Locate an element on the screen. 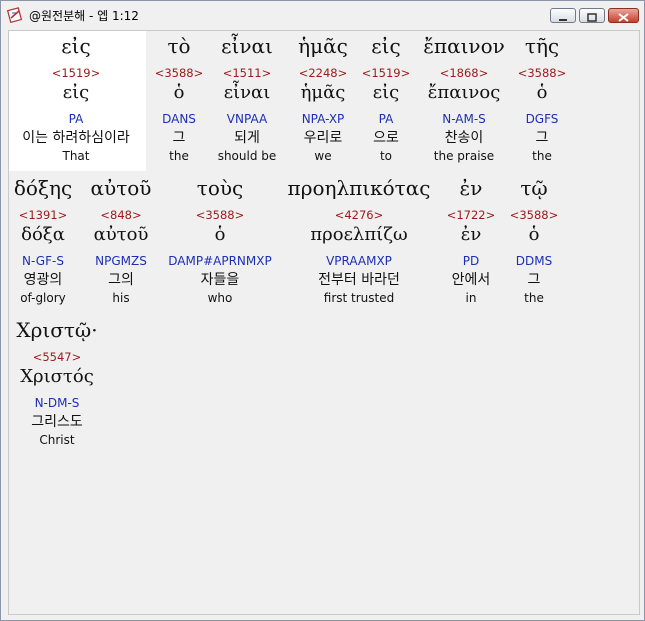  close-icon is located at coordinates (623, 17).